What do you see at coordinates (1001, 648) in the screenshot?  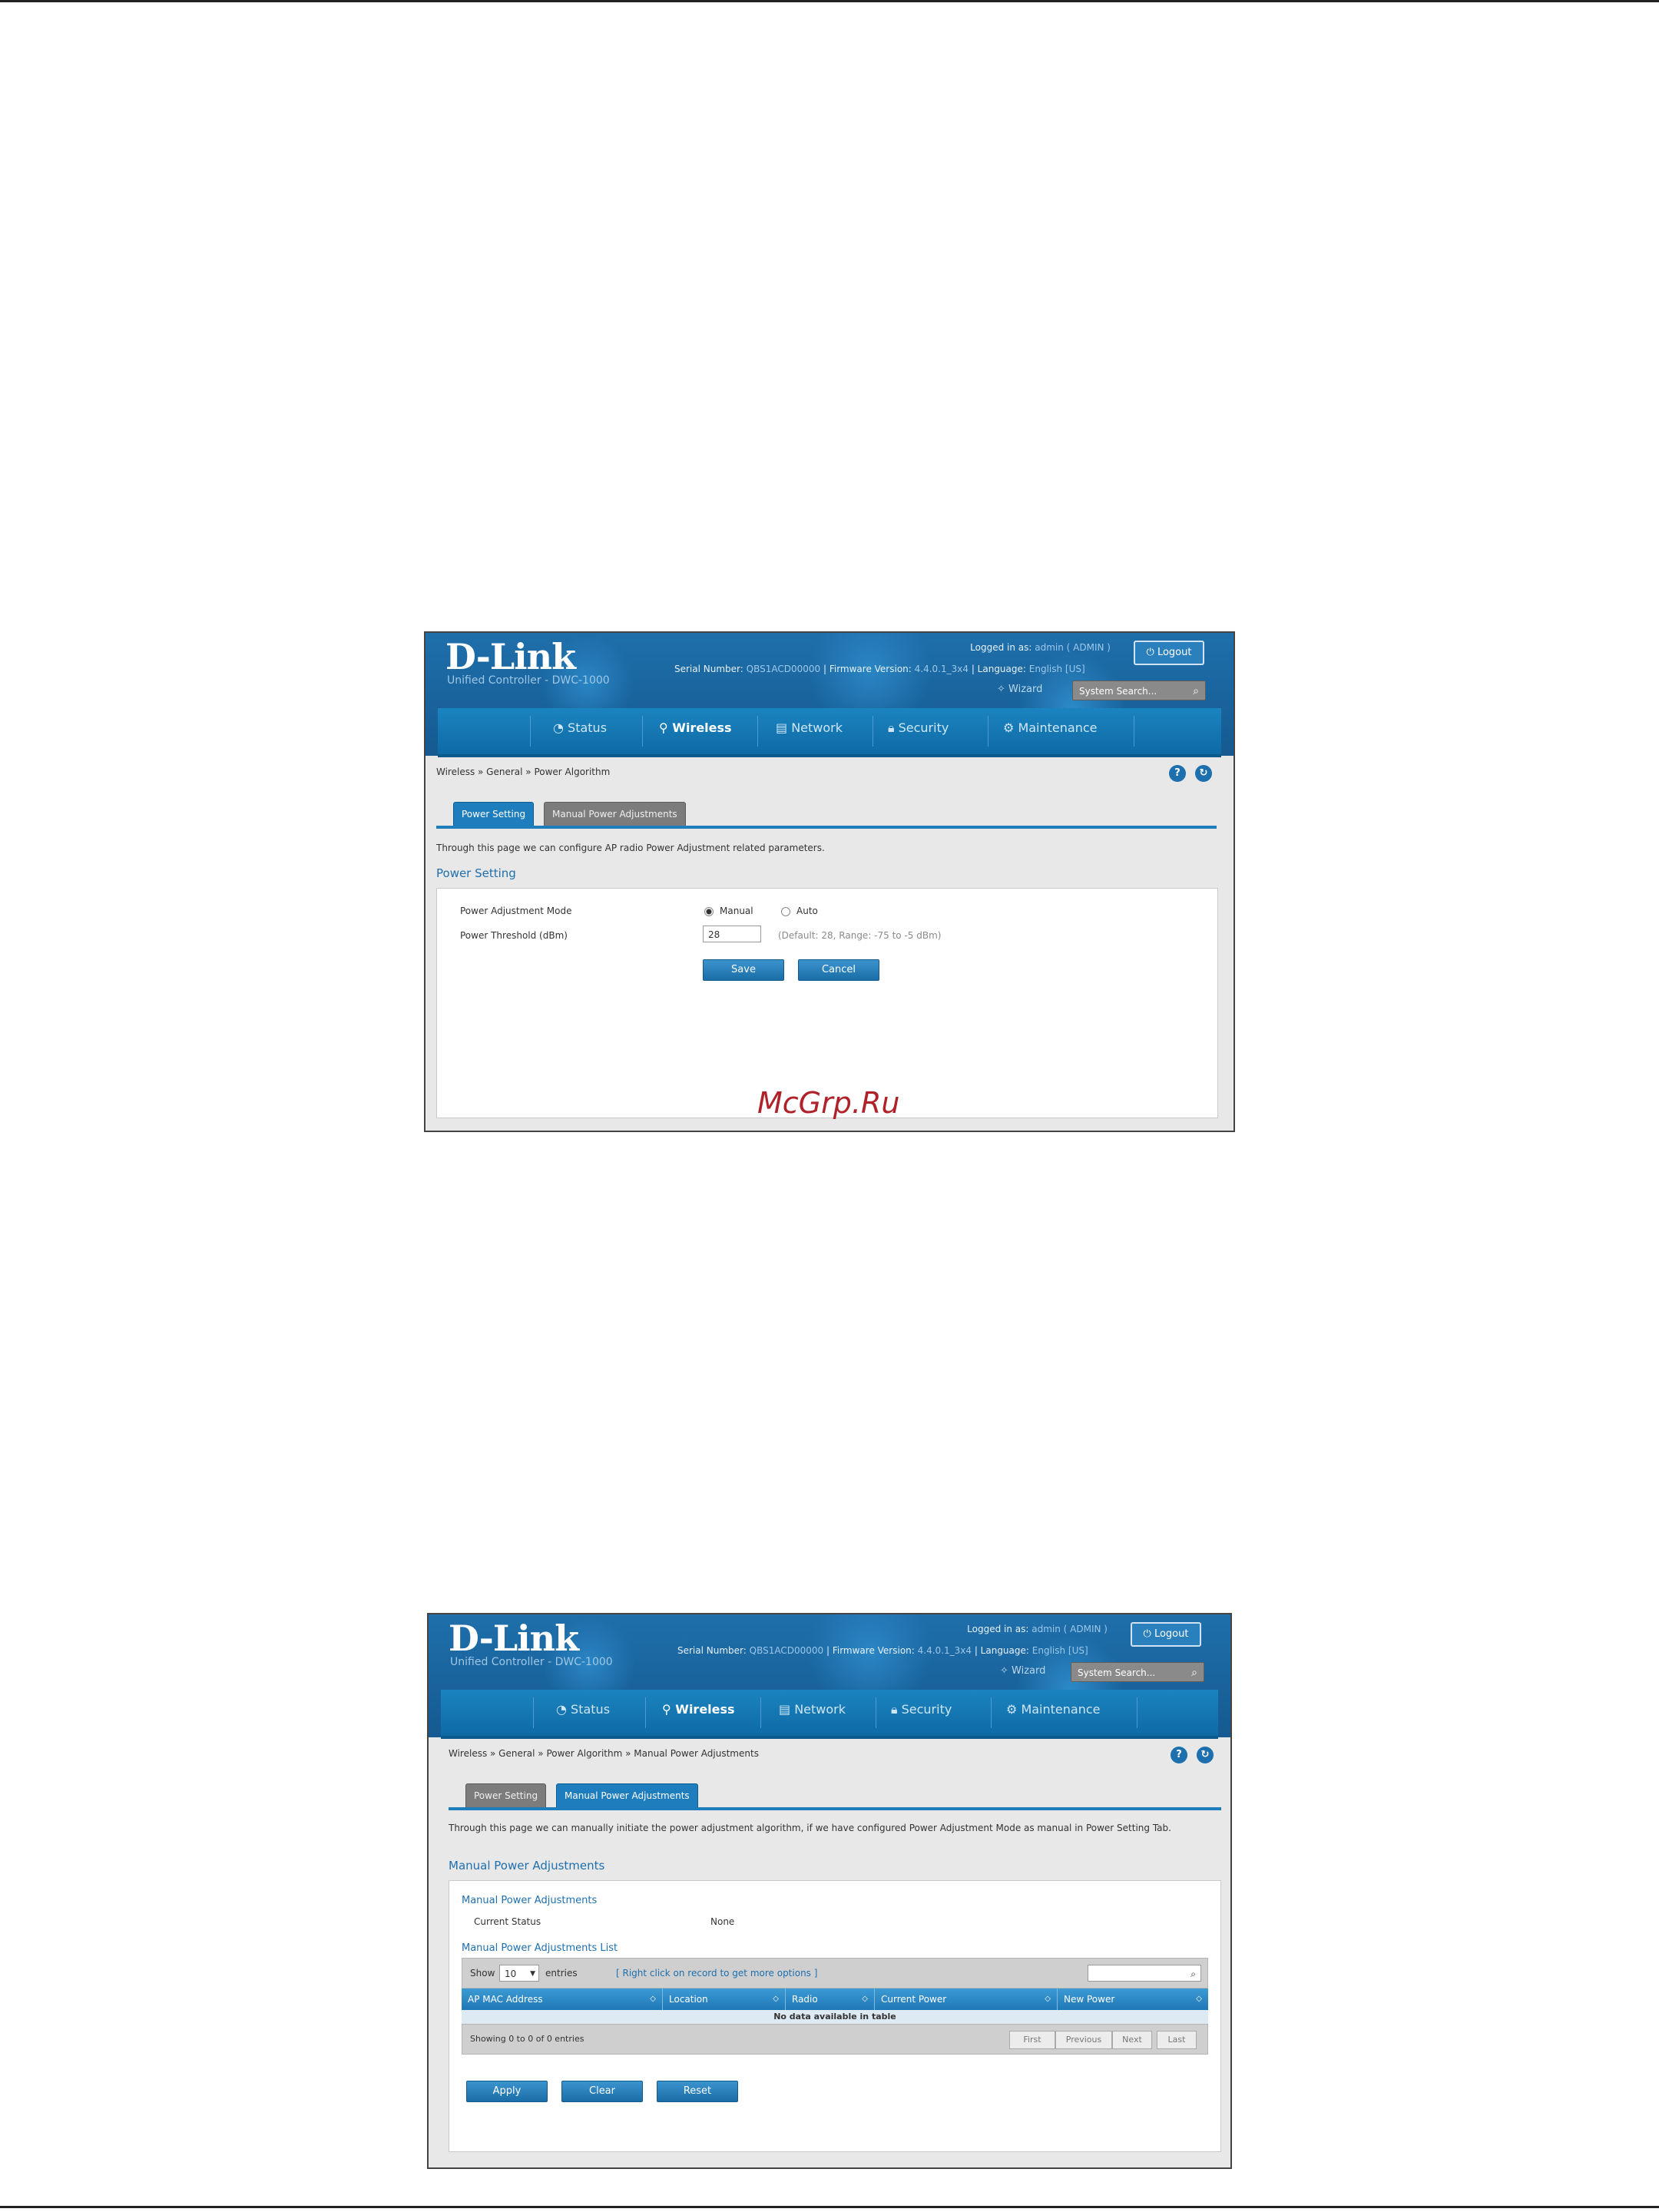 I see `logged-in-label: Logged in as:` at bounding box center [1001, 648].